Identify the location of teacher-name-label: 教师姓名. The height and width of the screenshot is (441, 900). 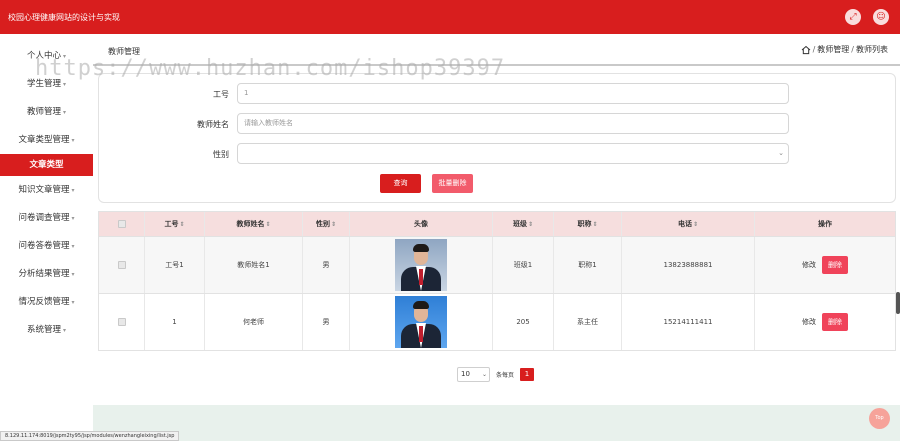
(213, 124).